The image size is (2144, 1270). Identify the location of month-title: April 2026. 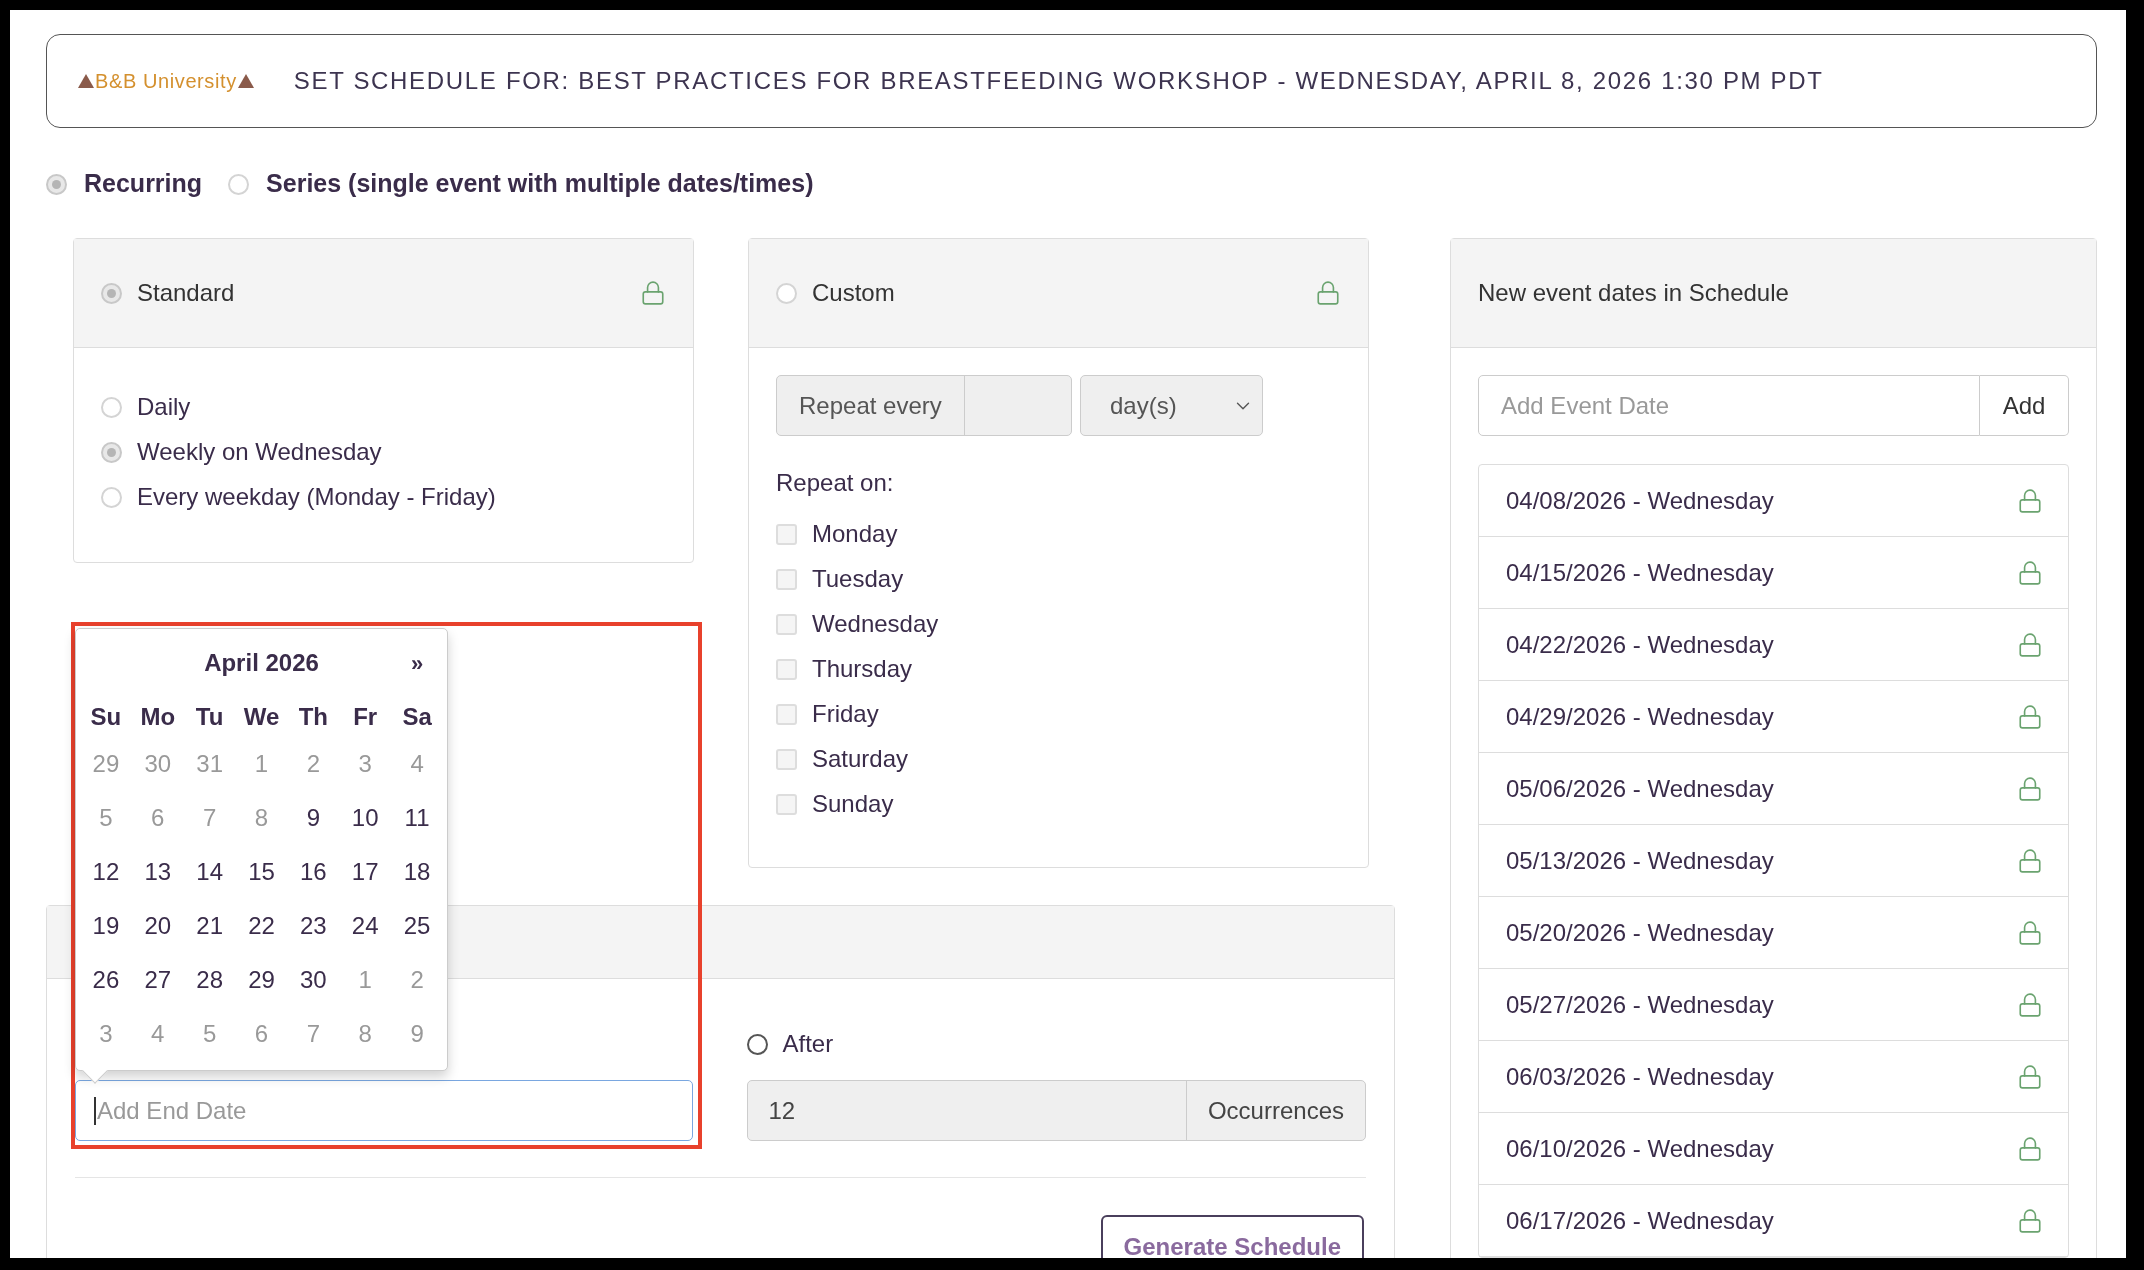
(261, 663).